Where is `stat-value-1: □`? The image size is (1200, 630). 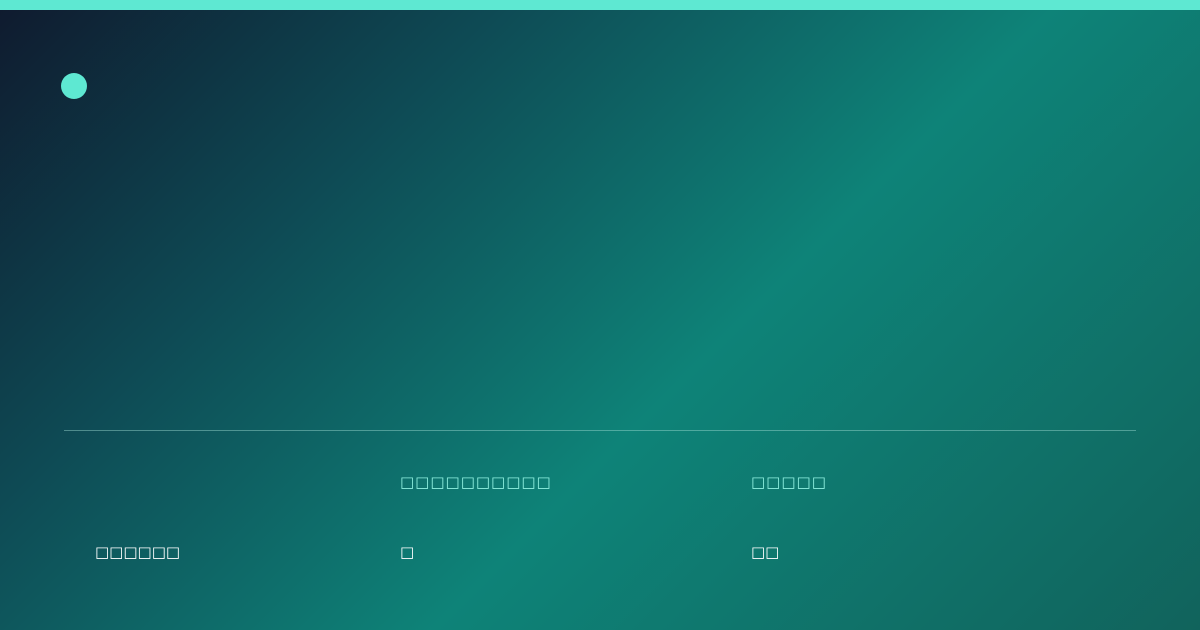
stat-value-1: □ is located at coordinates (407, 552).